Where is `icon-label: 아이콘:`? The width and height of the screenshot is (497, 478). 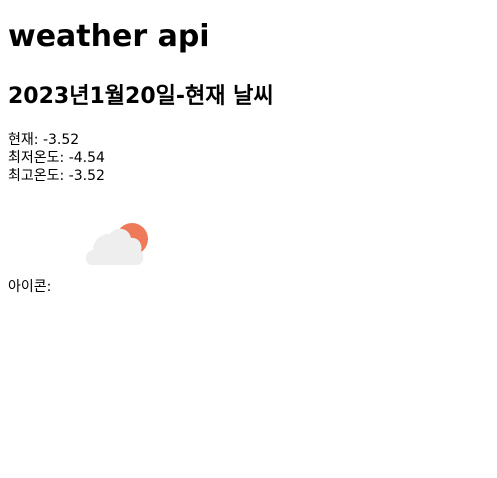
icon-label: 아이콘: is located at coordinates (30, 287).